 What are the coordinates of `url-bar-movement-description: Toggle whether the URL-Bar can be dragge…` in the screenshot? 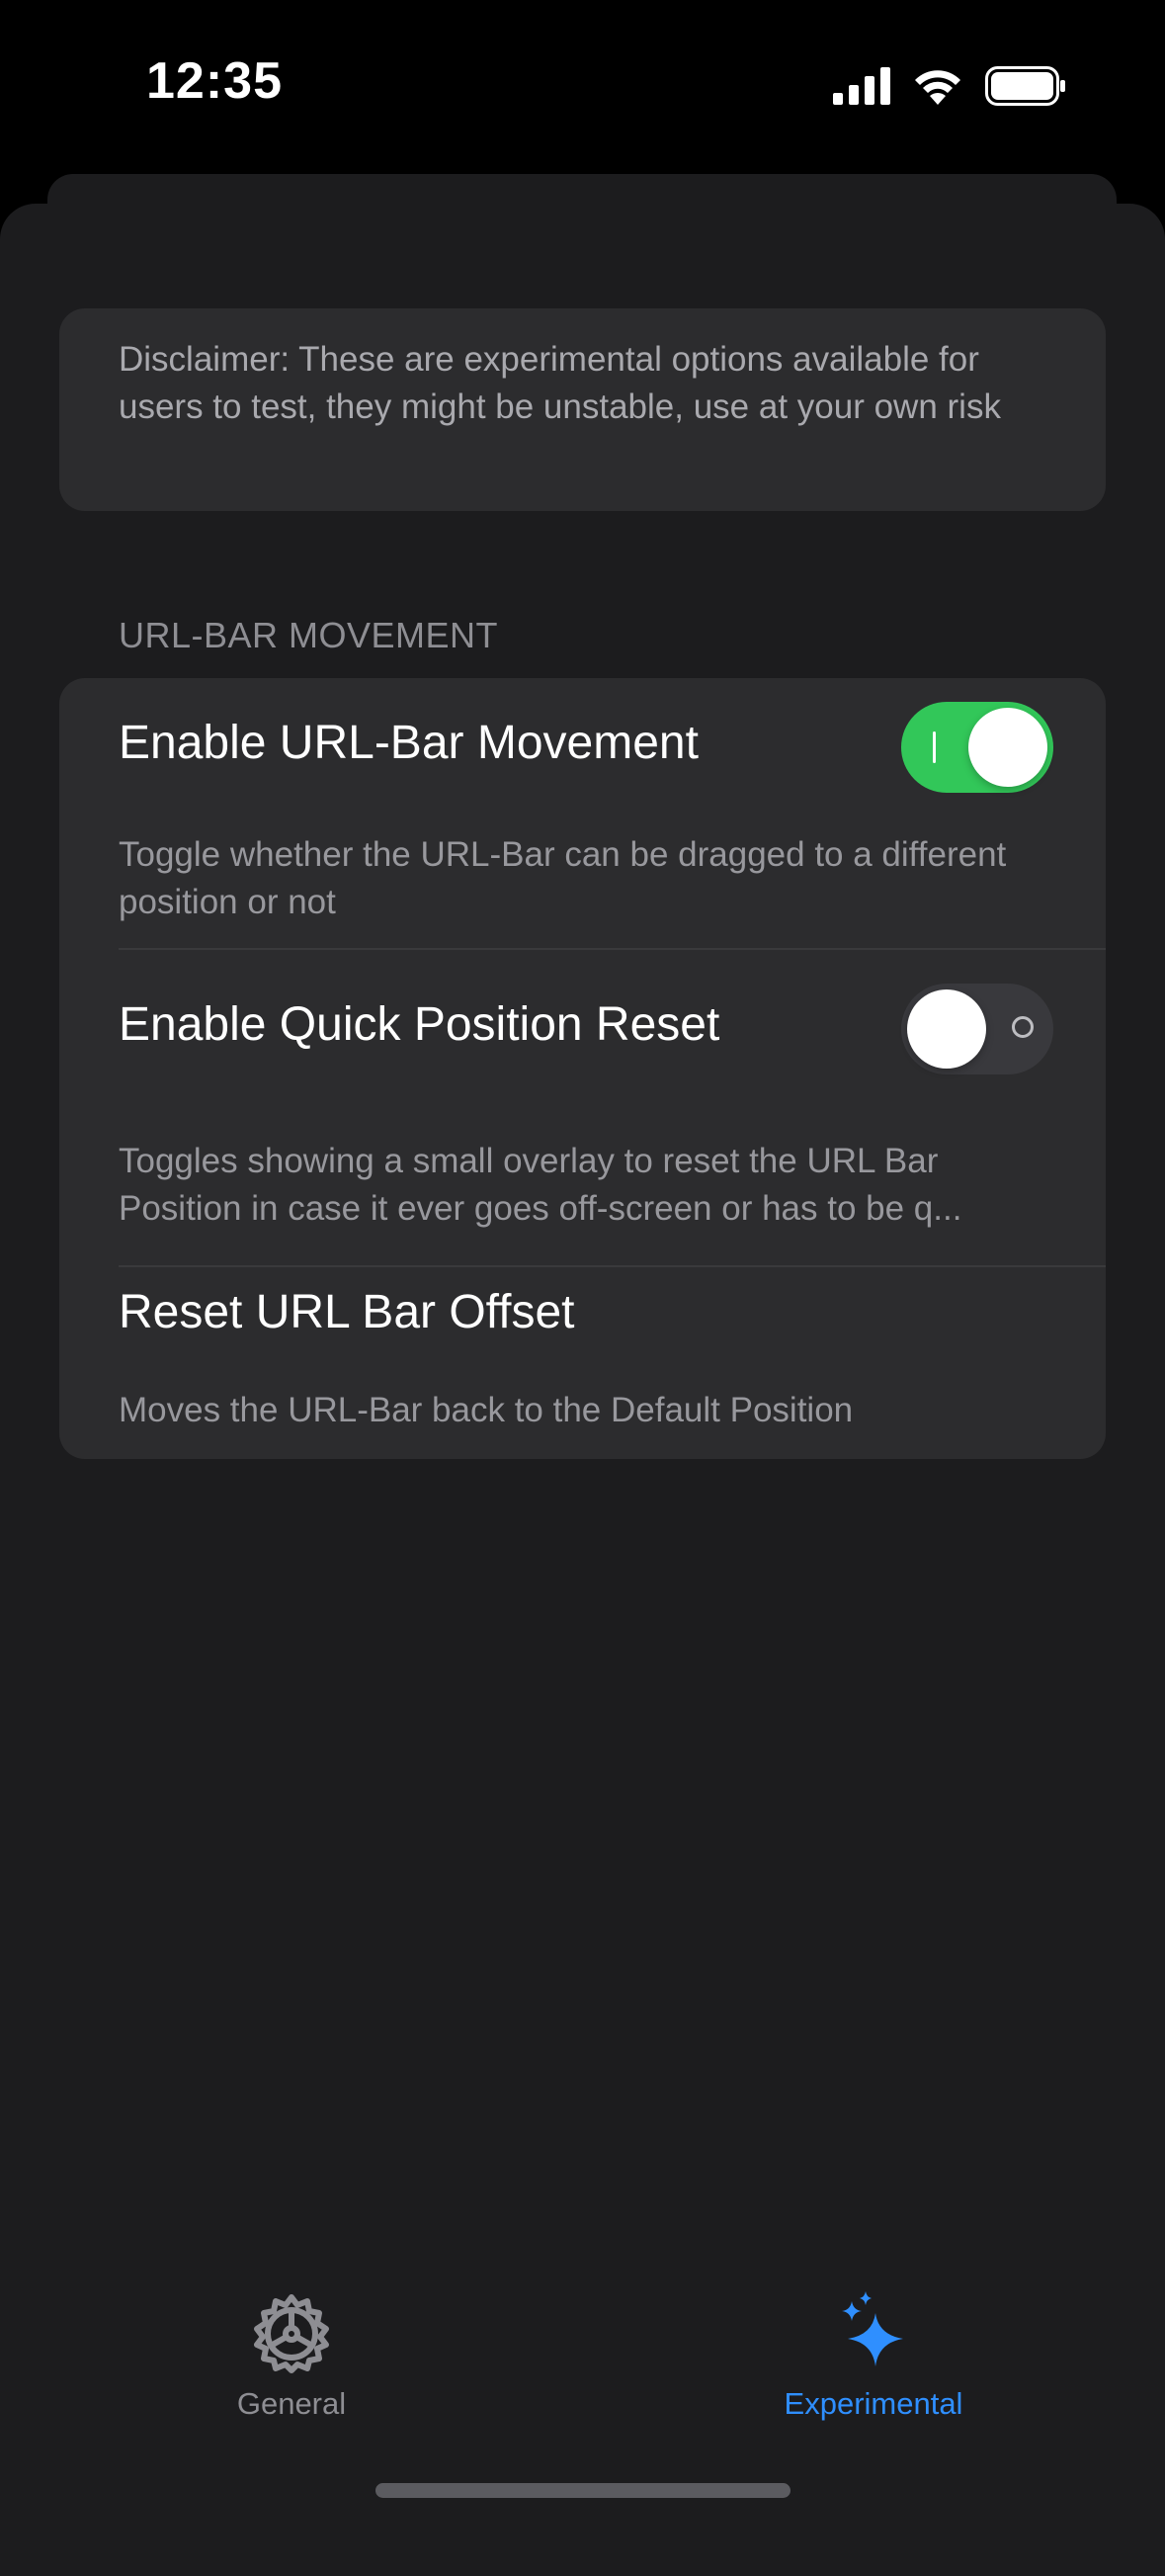 It's located at (563, 878).